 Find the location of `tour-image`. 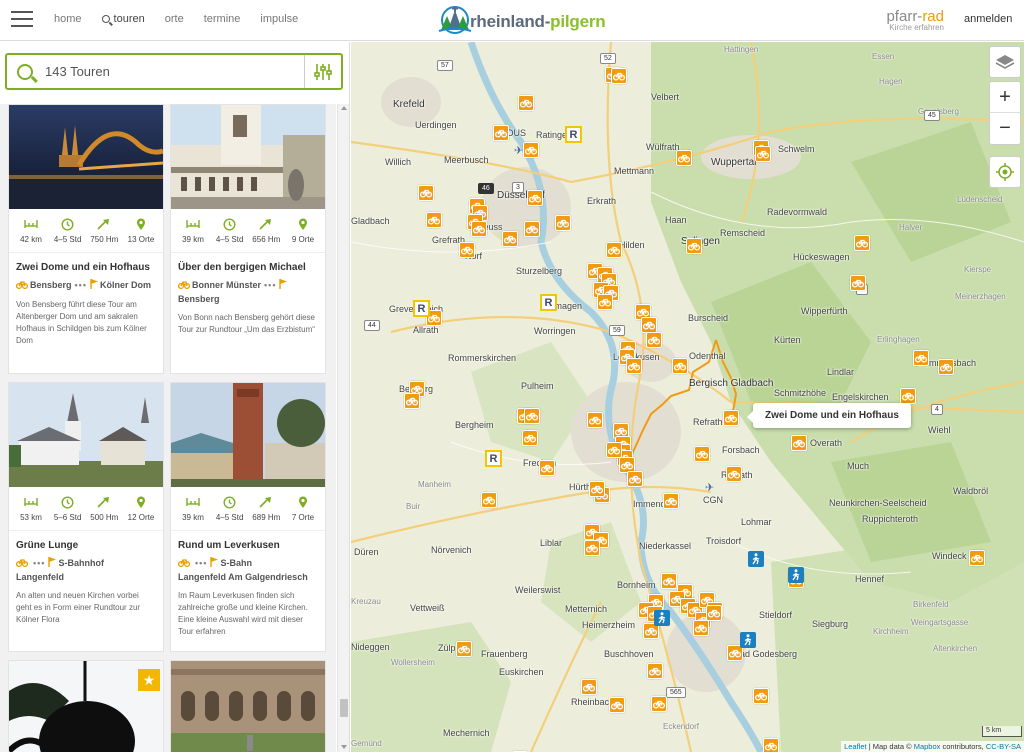

tour-image is located at coordinates (248, 706).